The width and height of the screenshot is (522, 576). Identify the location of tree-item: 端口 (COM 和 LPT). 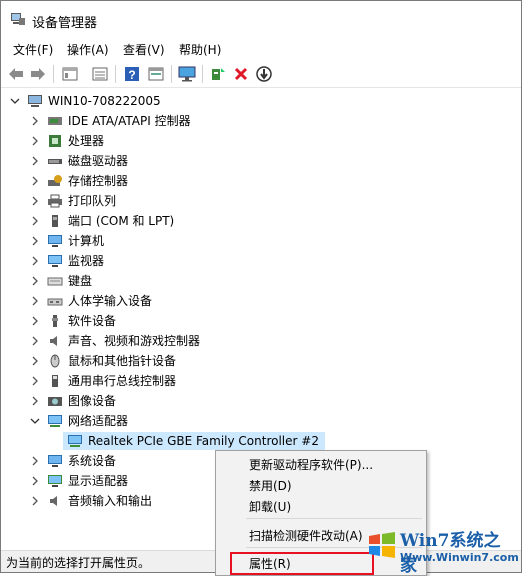
(101, 221).